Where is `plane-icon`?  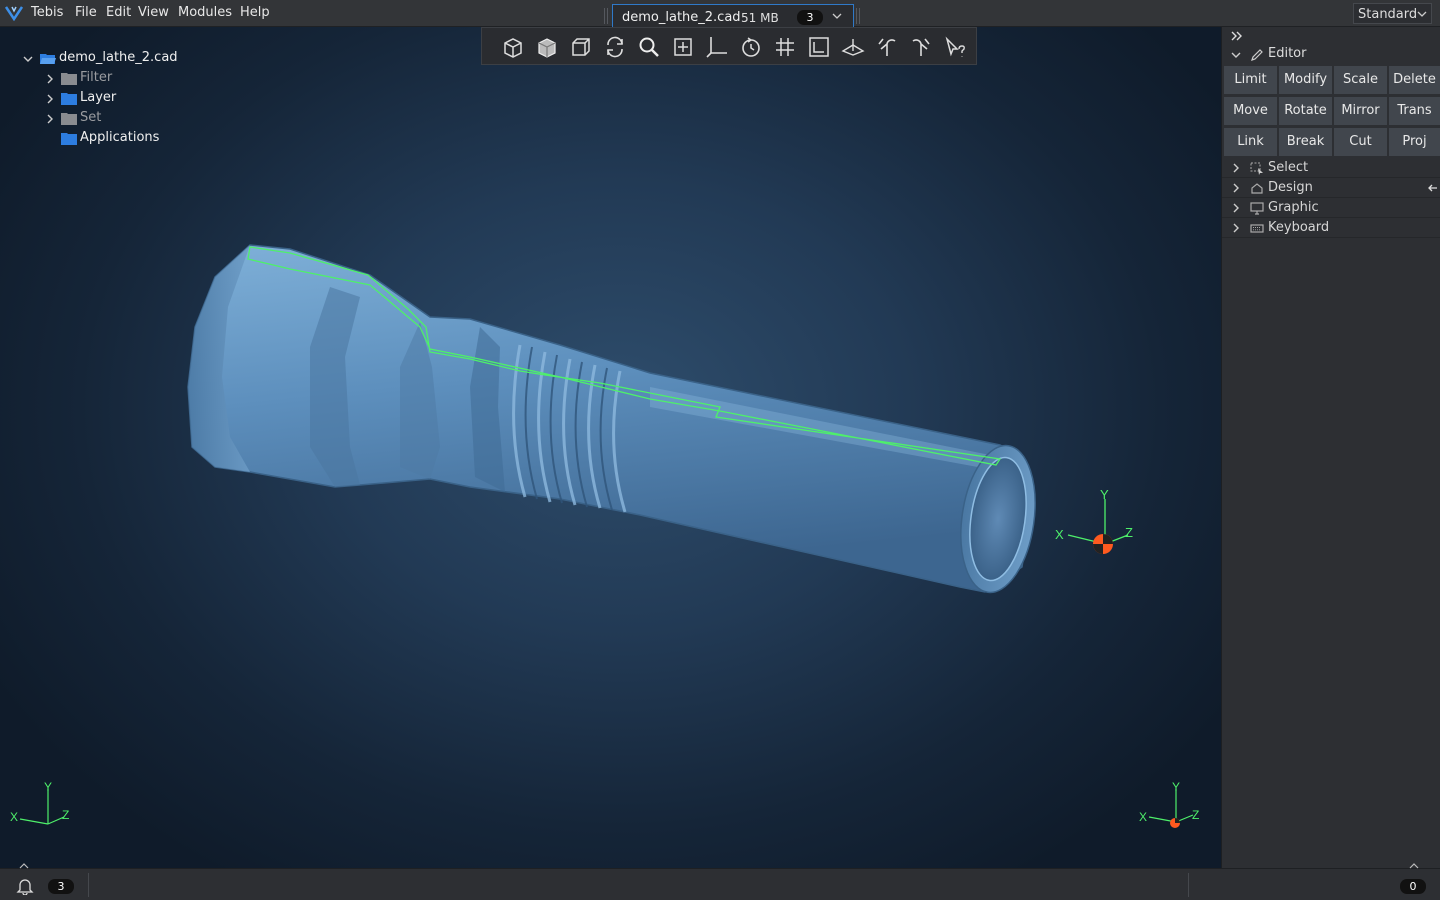 plane-icon is located at coordinates (853, 47).